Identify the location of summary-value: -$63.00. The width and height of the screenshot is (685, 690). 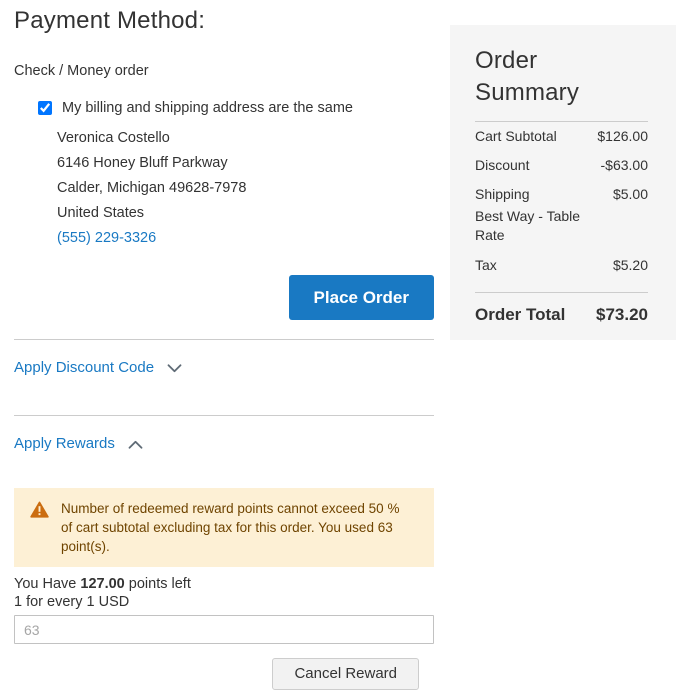
(624, 165).